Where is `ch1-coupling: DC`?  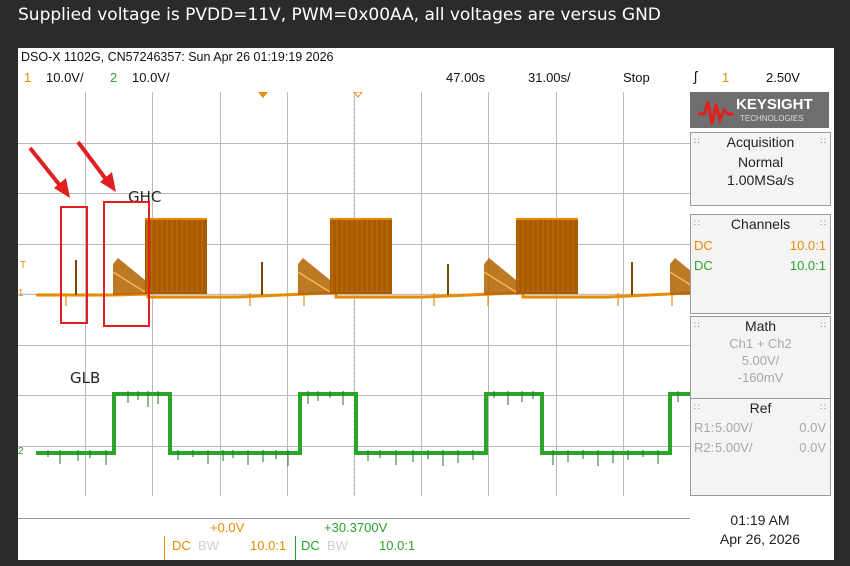 ch1-coupling: DC is located at coordinates (703, 245).